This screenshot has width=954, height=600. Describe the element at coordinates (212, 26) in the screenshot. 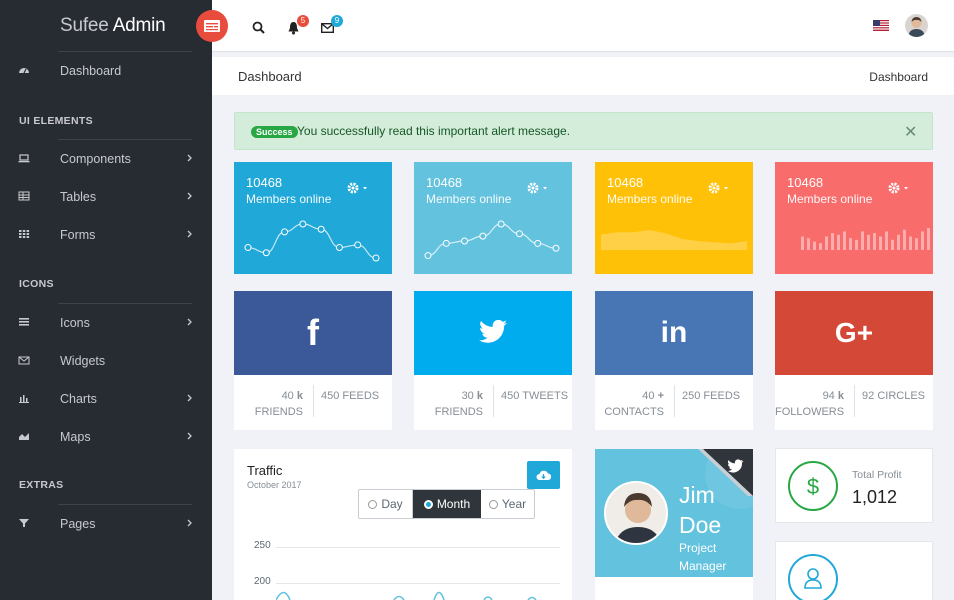

I see `menu-toggle-button` at that location.